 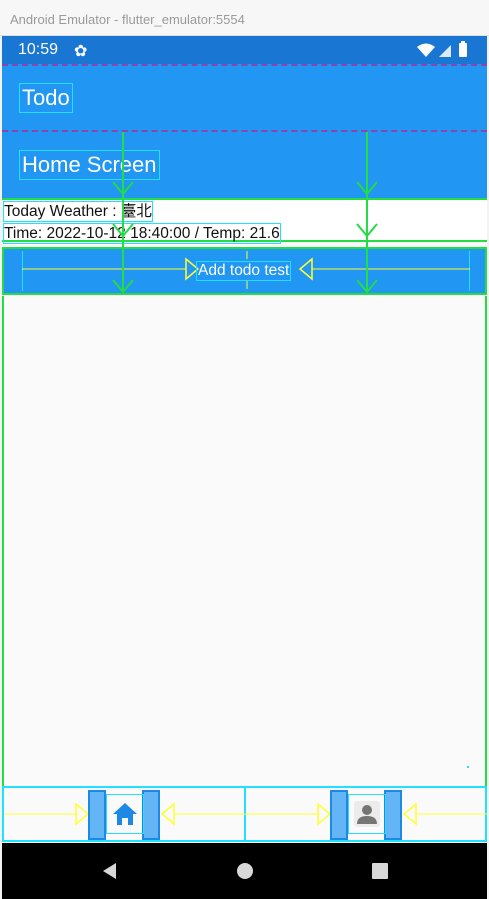 I want to click on battery-icon, so click(x=463, y=50).